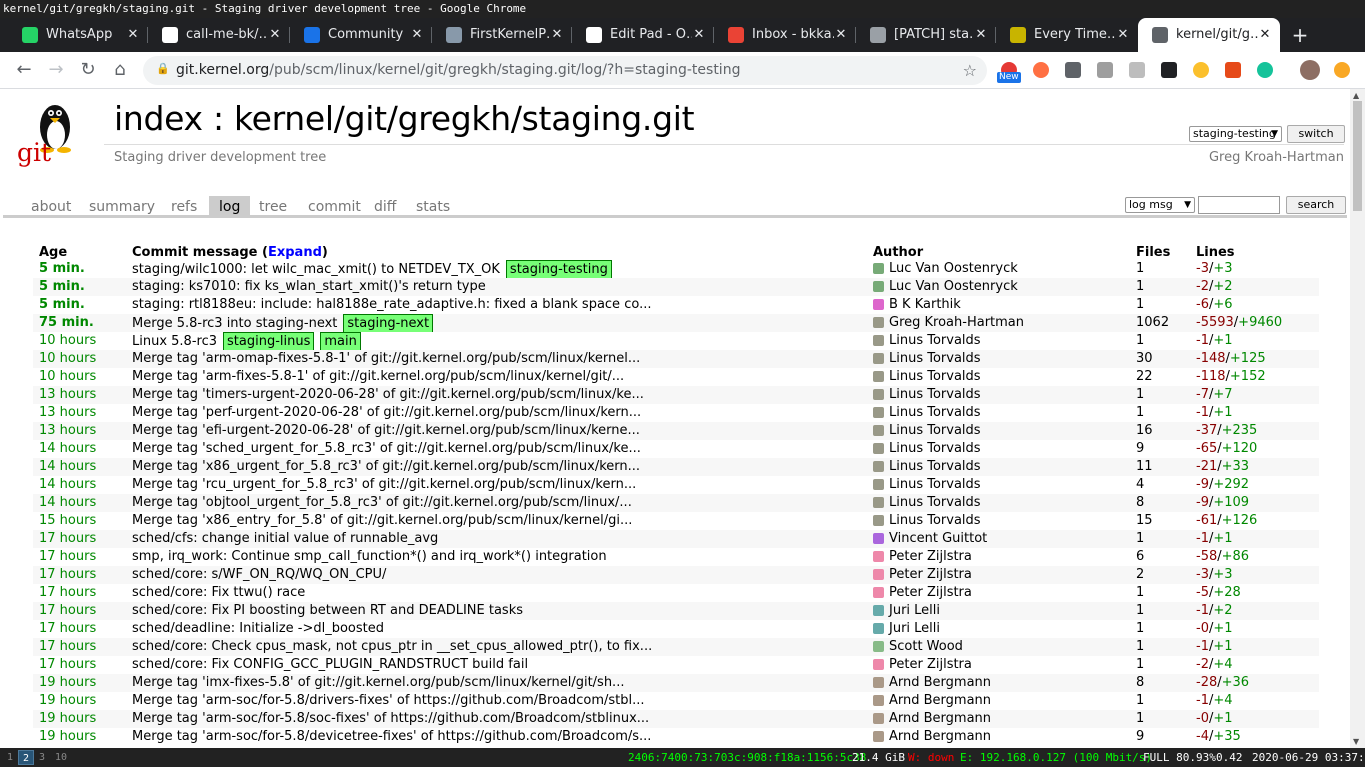 The image size is (1365, 767). I want to click on nav-tab-summary: summary, so click(122, 207).